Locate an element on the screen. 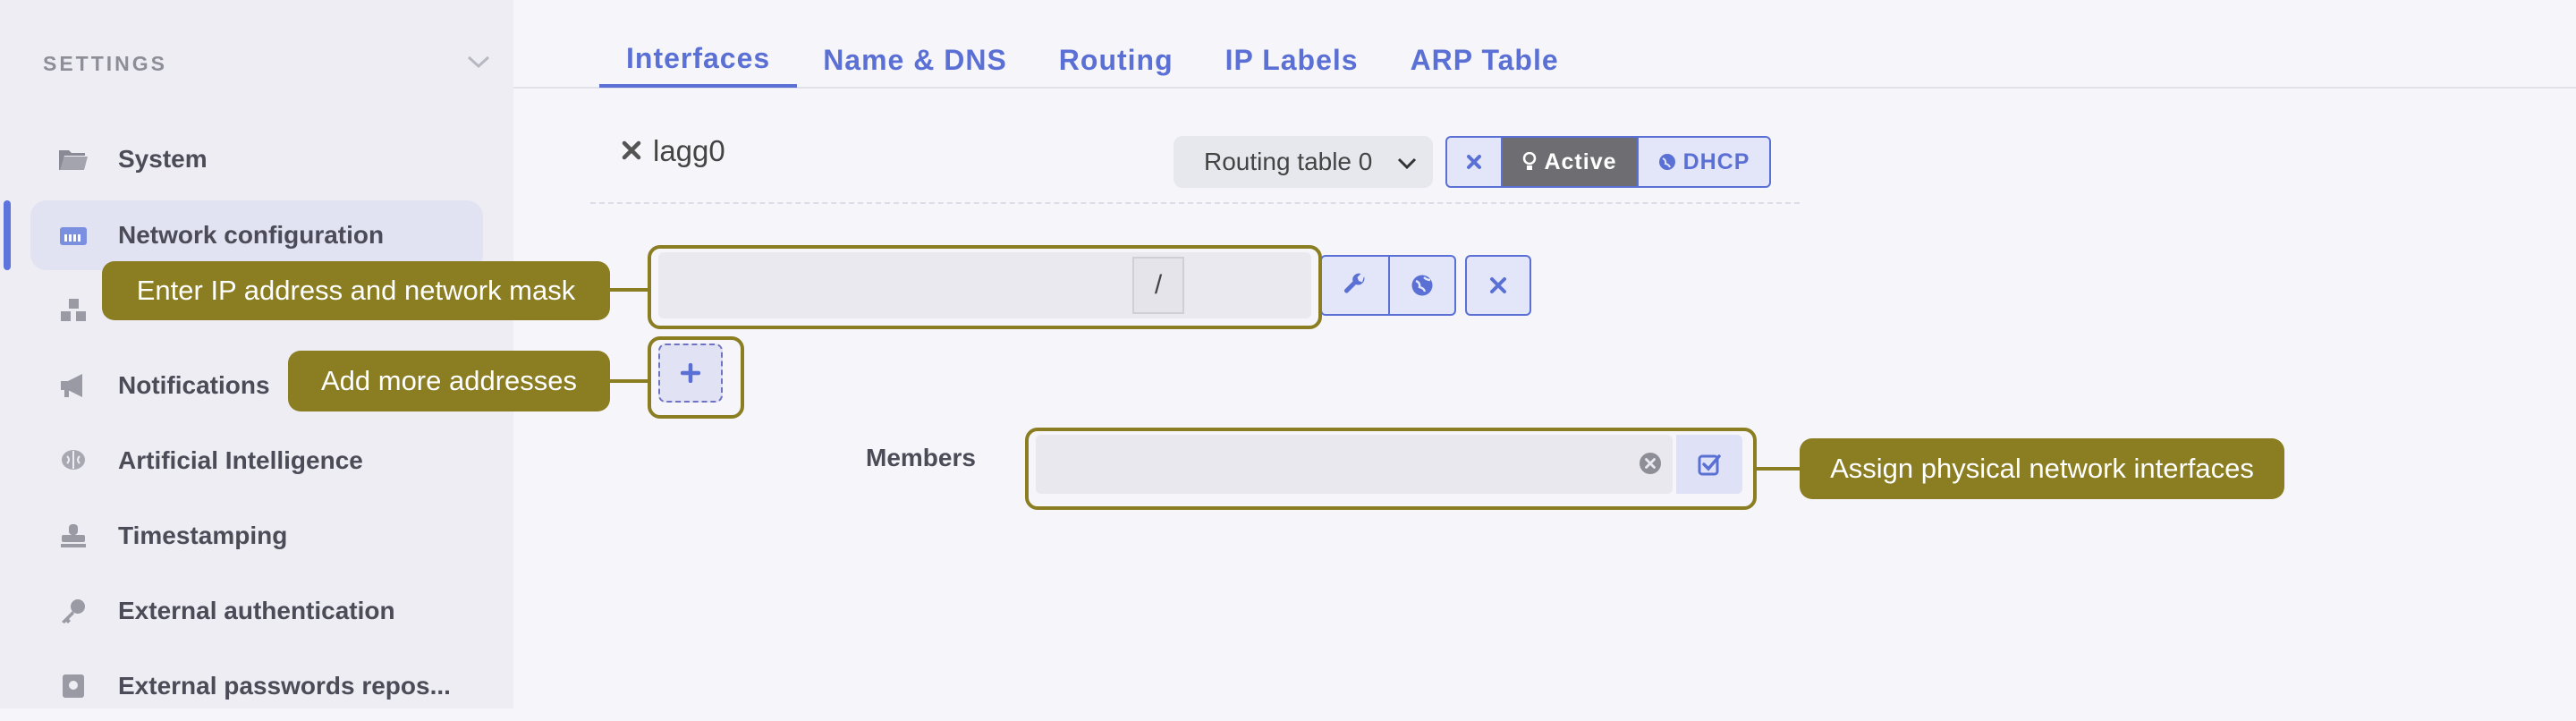  sidebar-item-label: Artificial Intelligence is located at coordinates (240, 460).